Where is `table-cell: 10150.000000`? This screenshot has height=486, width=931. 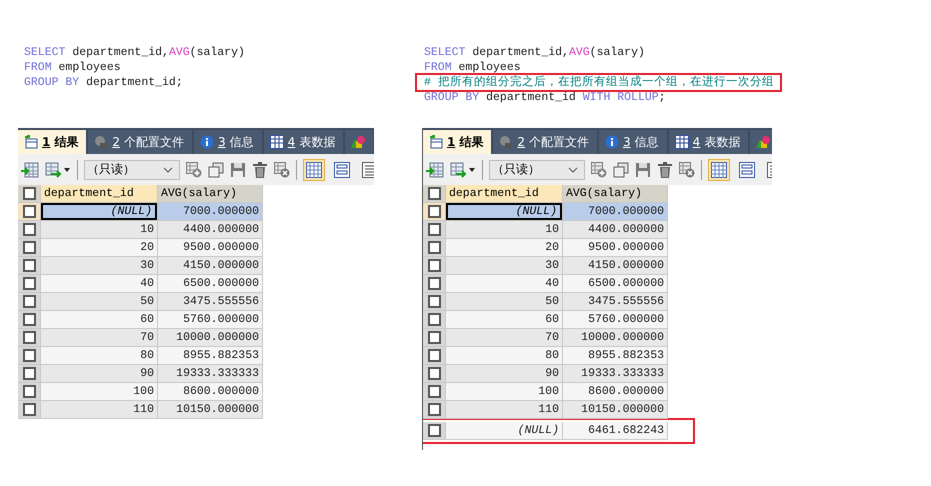 table-cell: 10150.000000 is located at coordinates (210, 410).